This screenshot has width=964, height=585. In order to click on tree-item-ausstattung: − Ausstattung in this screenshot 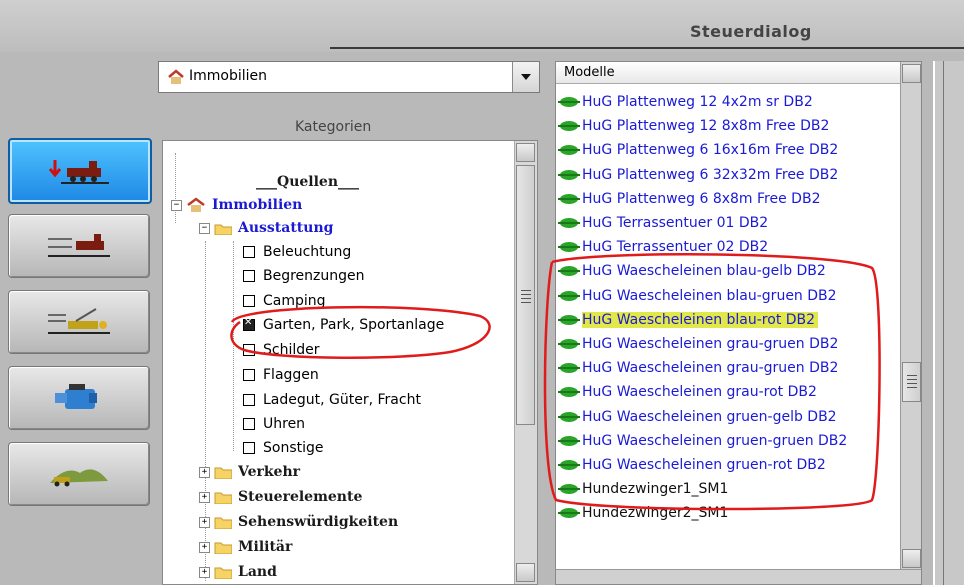, I will do `click(266, 228)`.